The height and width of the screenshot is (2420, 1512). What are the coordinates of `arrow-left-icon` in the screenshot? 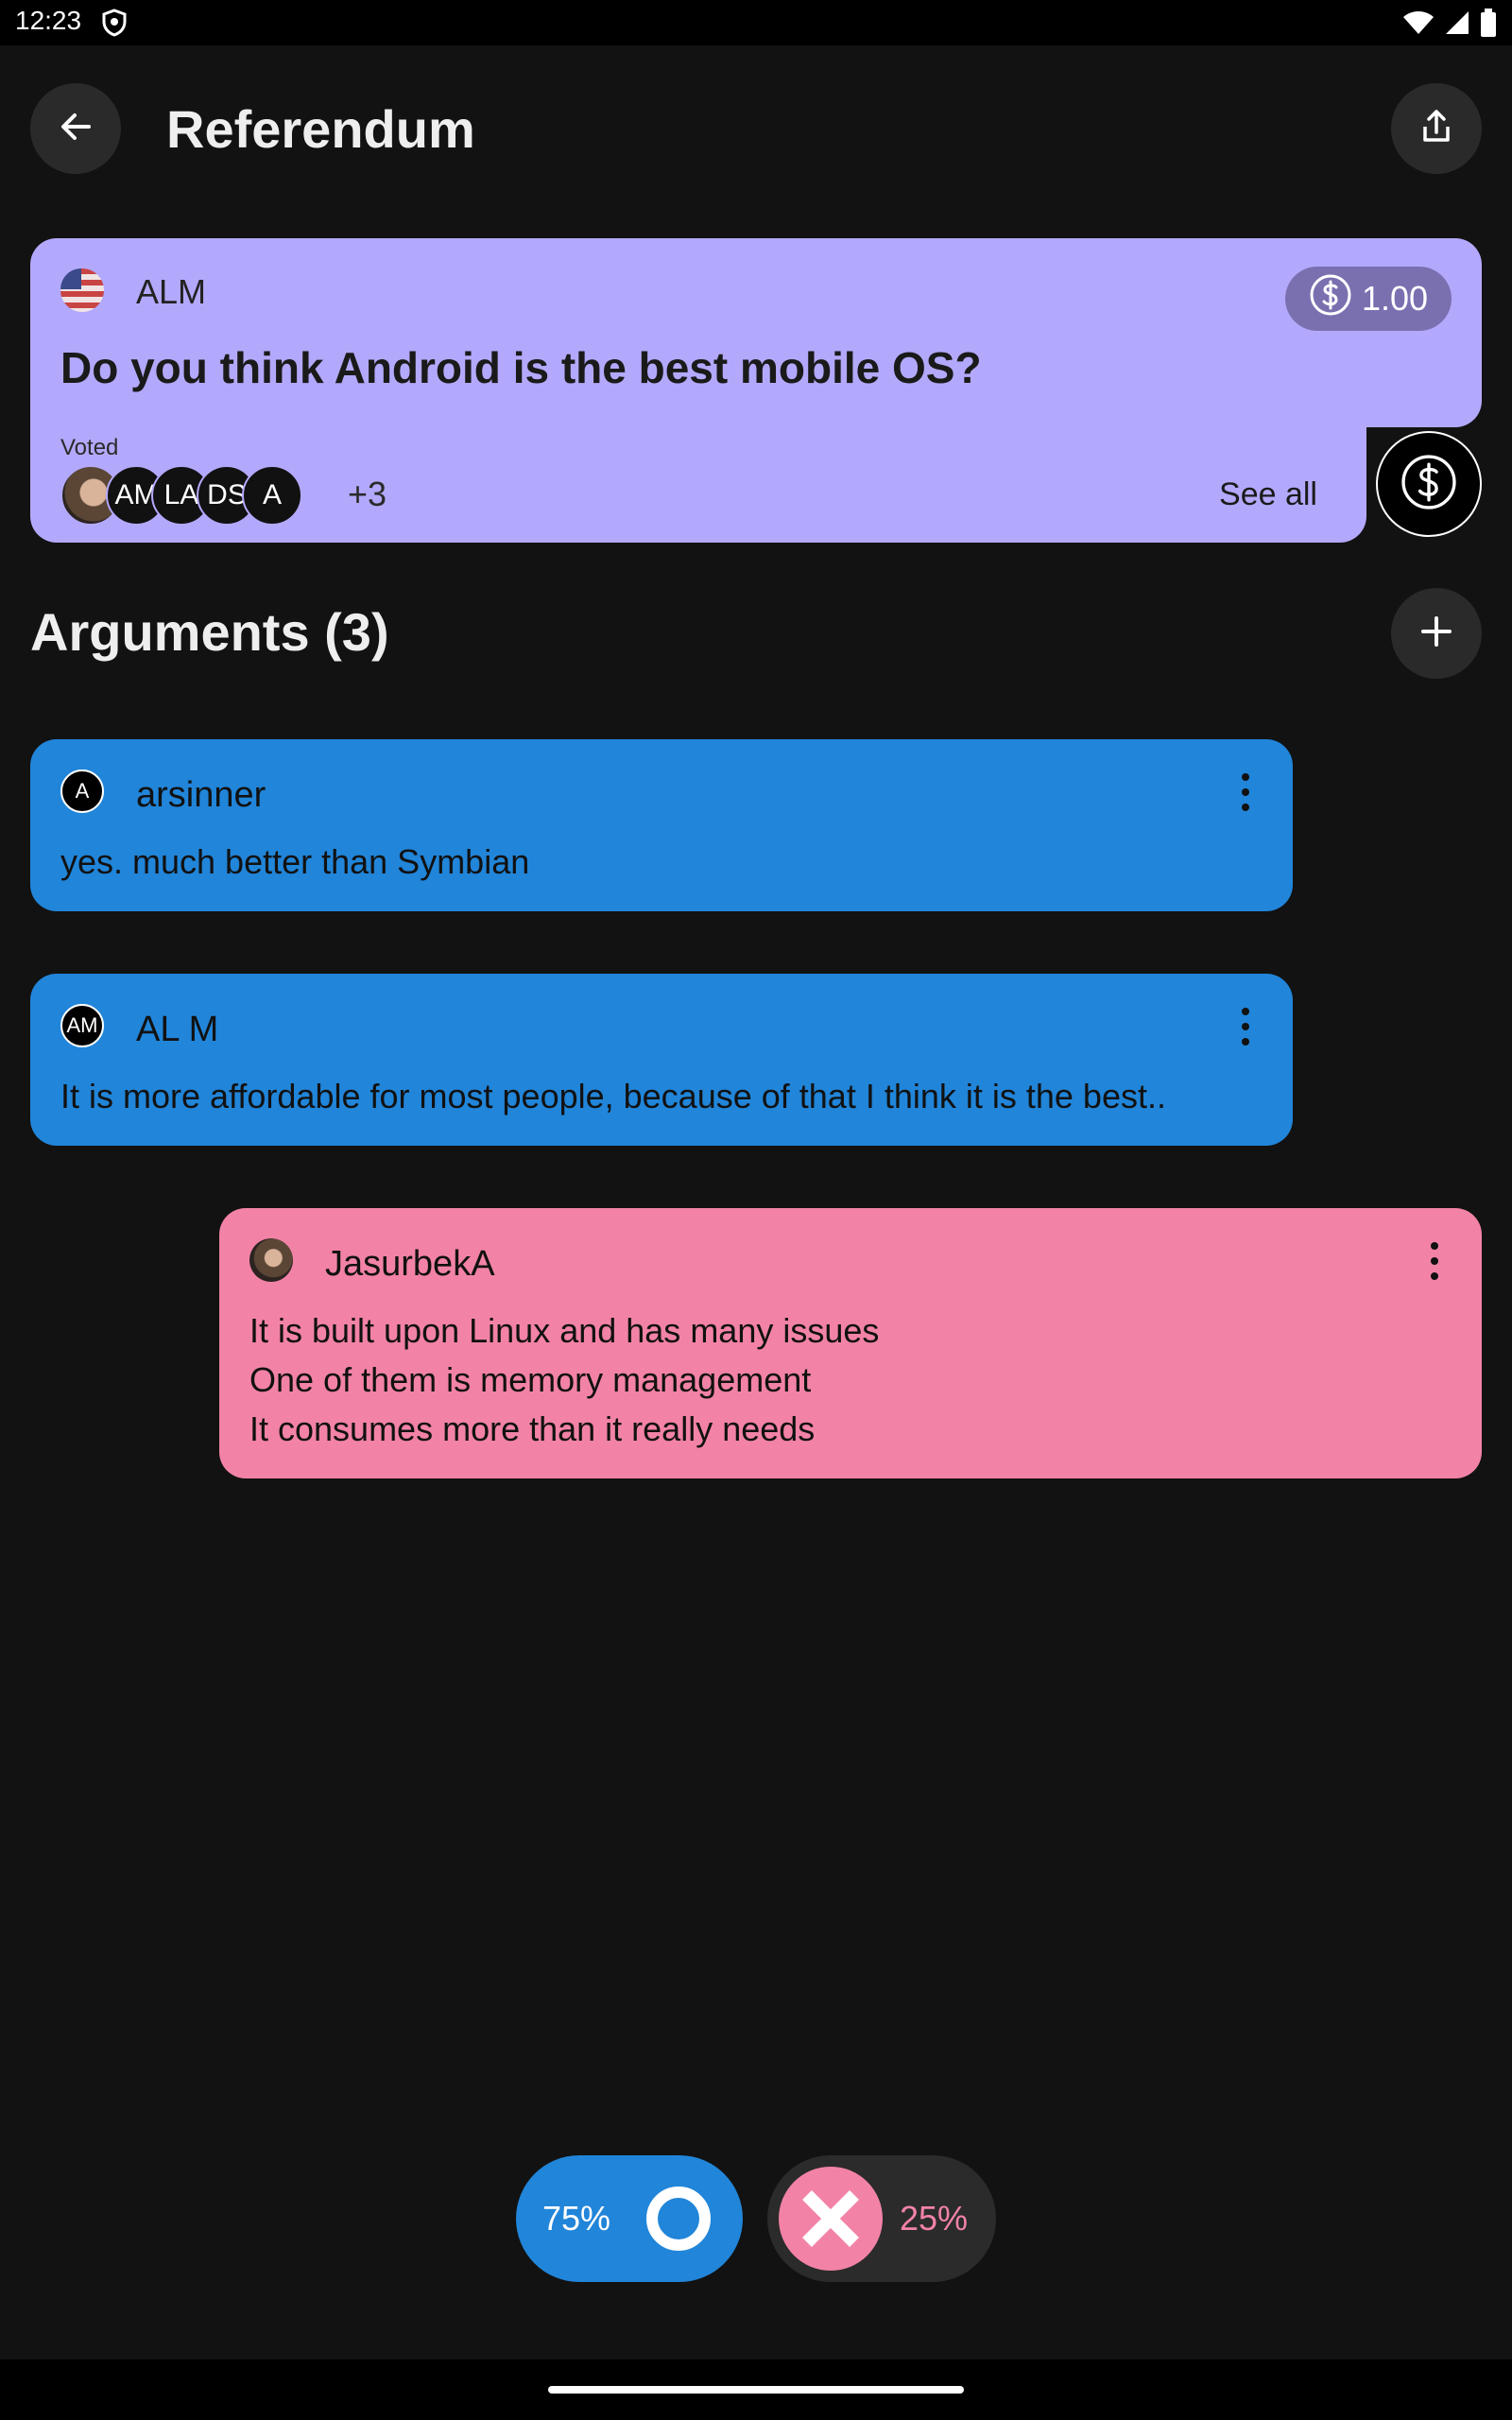 It's located at (75, 129).